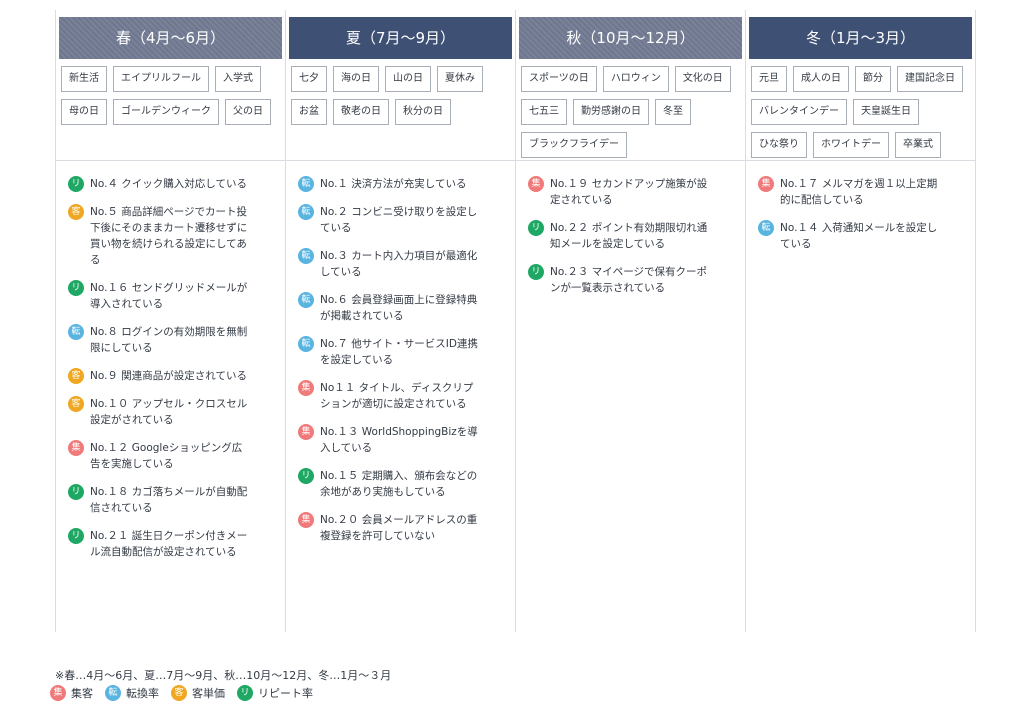 The height and width of the screenshot is (715, 1024). What do you see at coordinates (309, 112) in the screenshot?
I see `event-tag: お盆` at bounding box center [309, 112].